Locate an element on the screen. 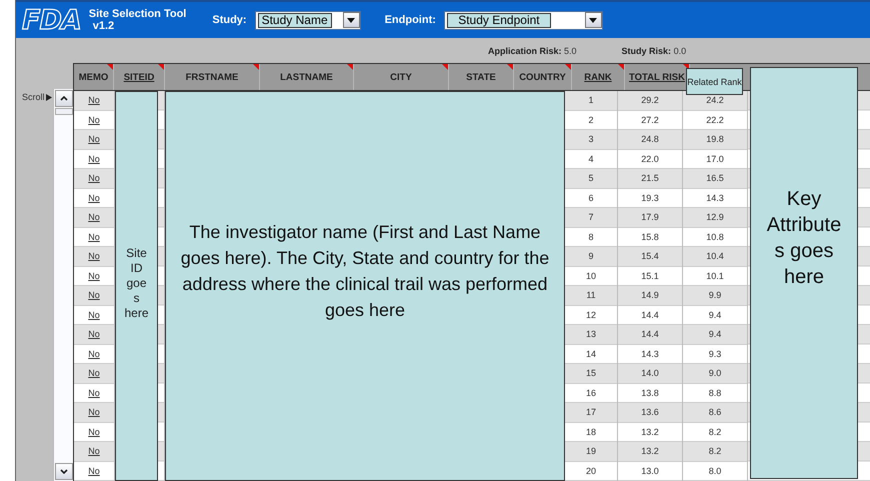  rank-cell: 15 is located at coordinates (591, 374).